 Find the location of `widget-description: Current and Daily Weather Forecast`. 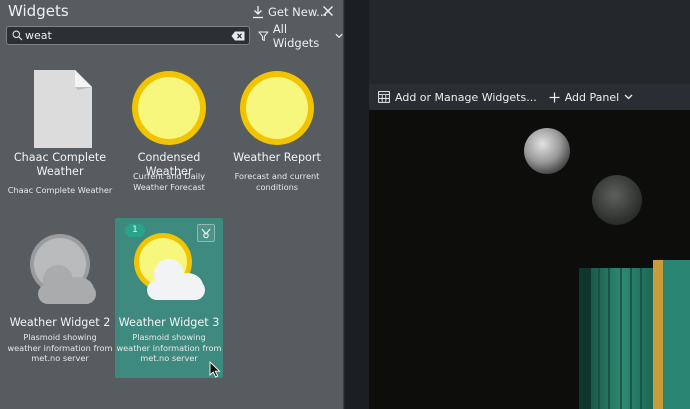

widget-description: Current and Daily Weather Forecast is located at coordinates (169, 181).